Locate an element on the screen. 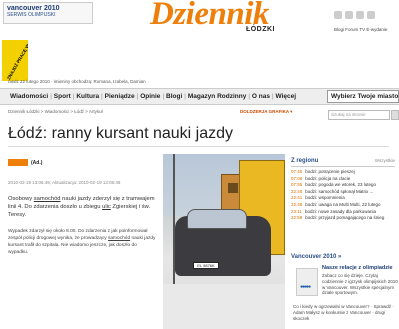  article-meta: 2010-02-19 13:06:49; Aktualizacja is located at coordinates (64, 182).